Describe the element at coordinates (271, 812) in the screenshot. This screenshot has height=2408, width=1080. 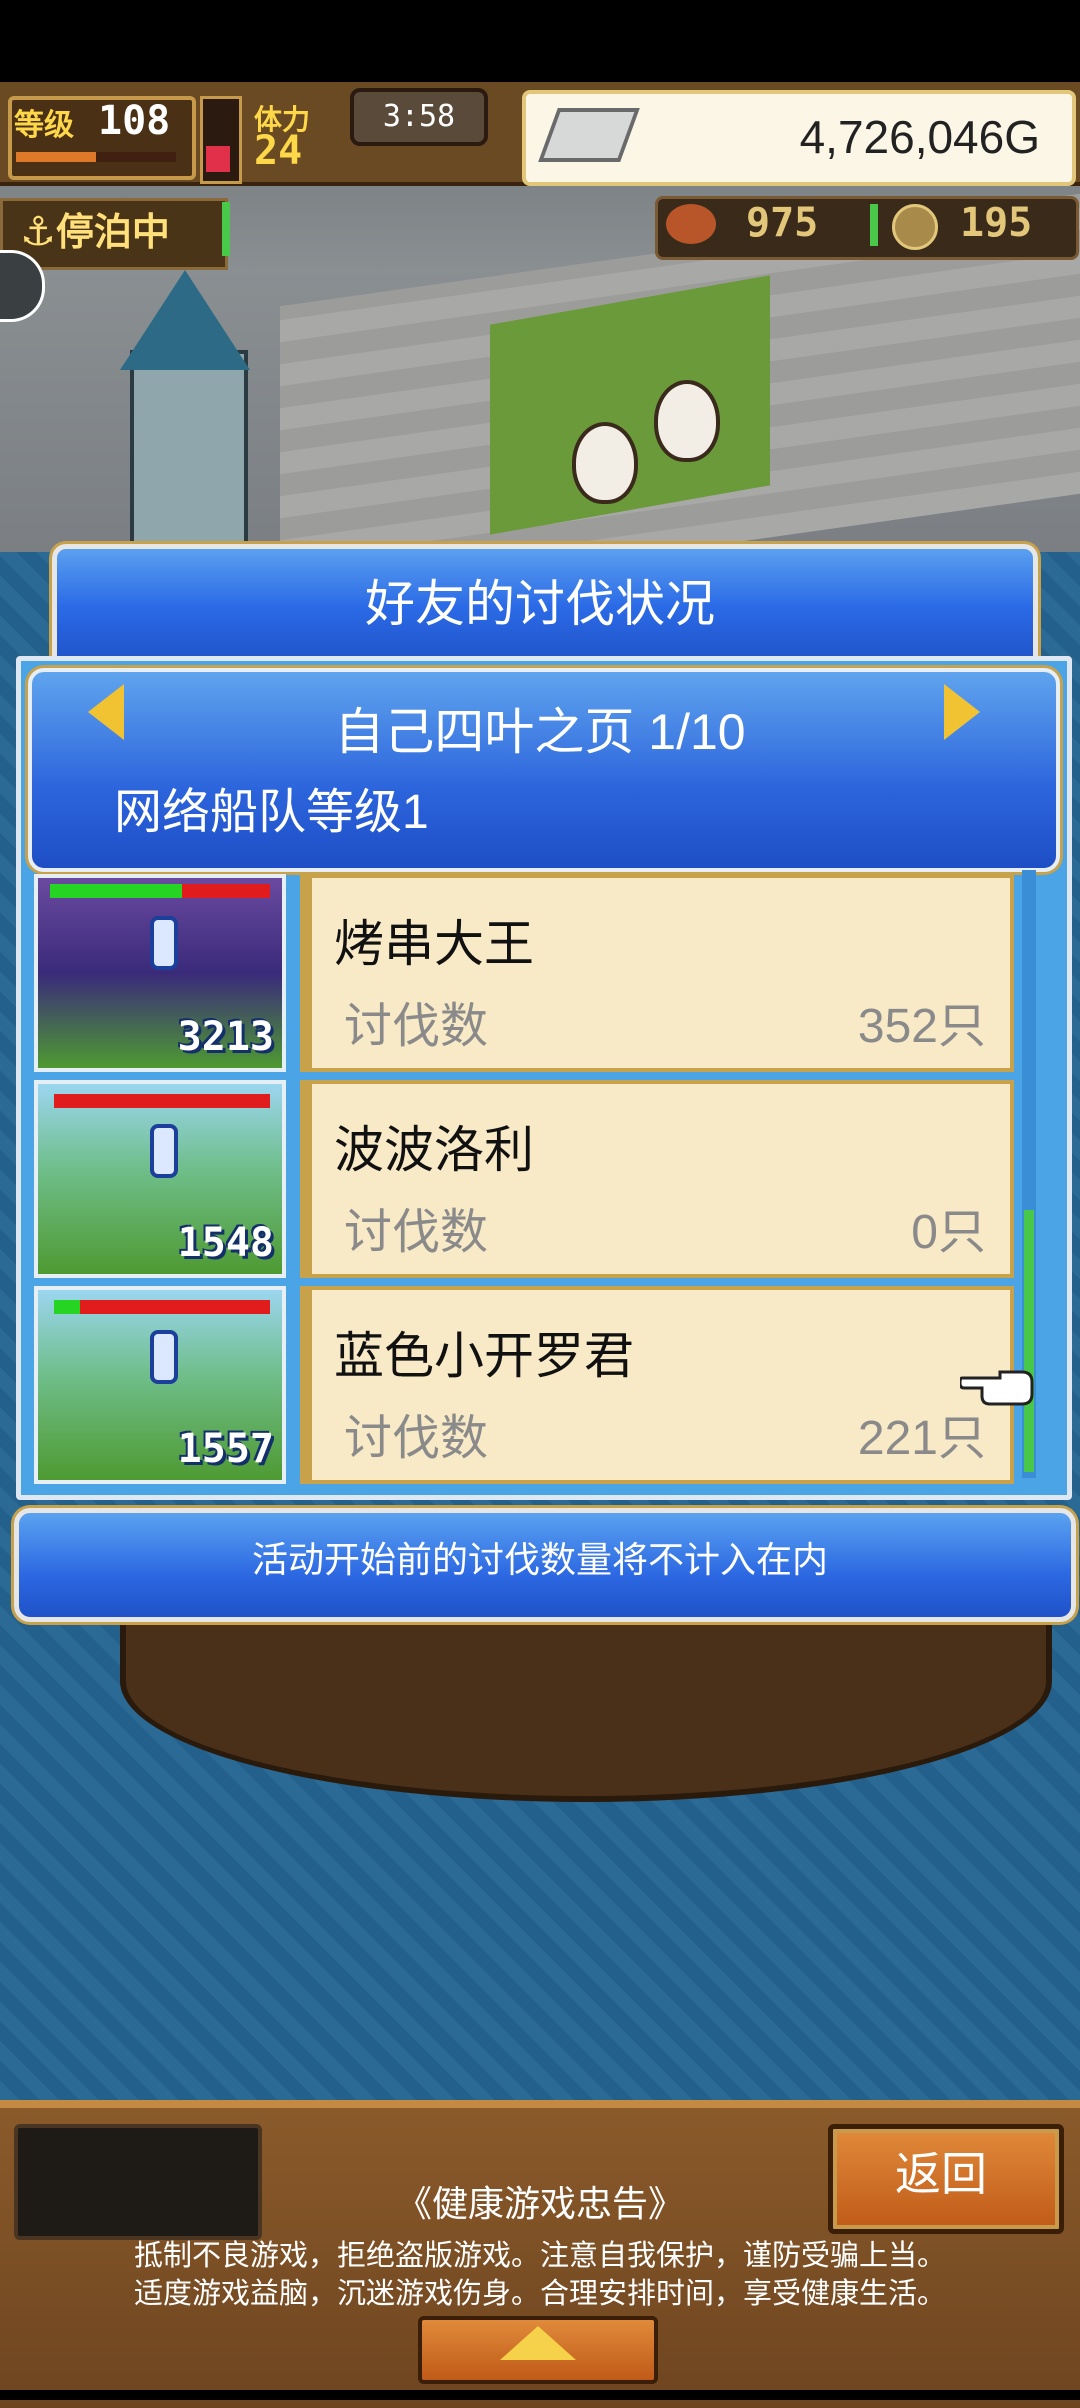
I see `fleet-level: 网络船队等级1` at that location.